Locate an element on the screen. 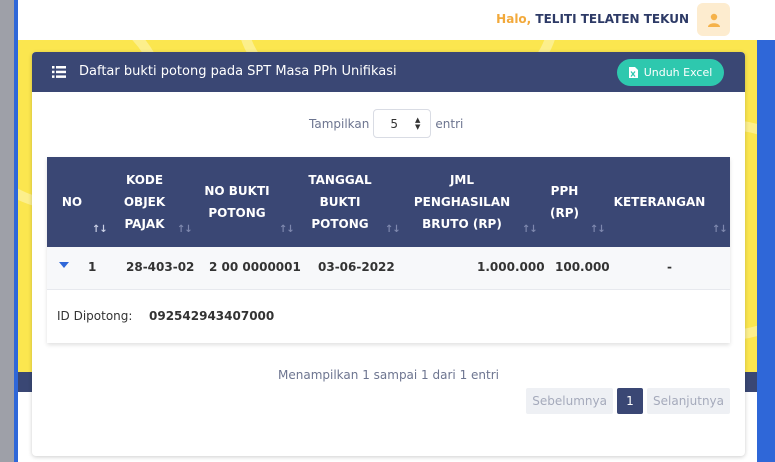 The image size is (775, 462). entries-select: 5 ▲ ▼ is located at coordinates (402, 123).